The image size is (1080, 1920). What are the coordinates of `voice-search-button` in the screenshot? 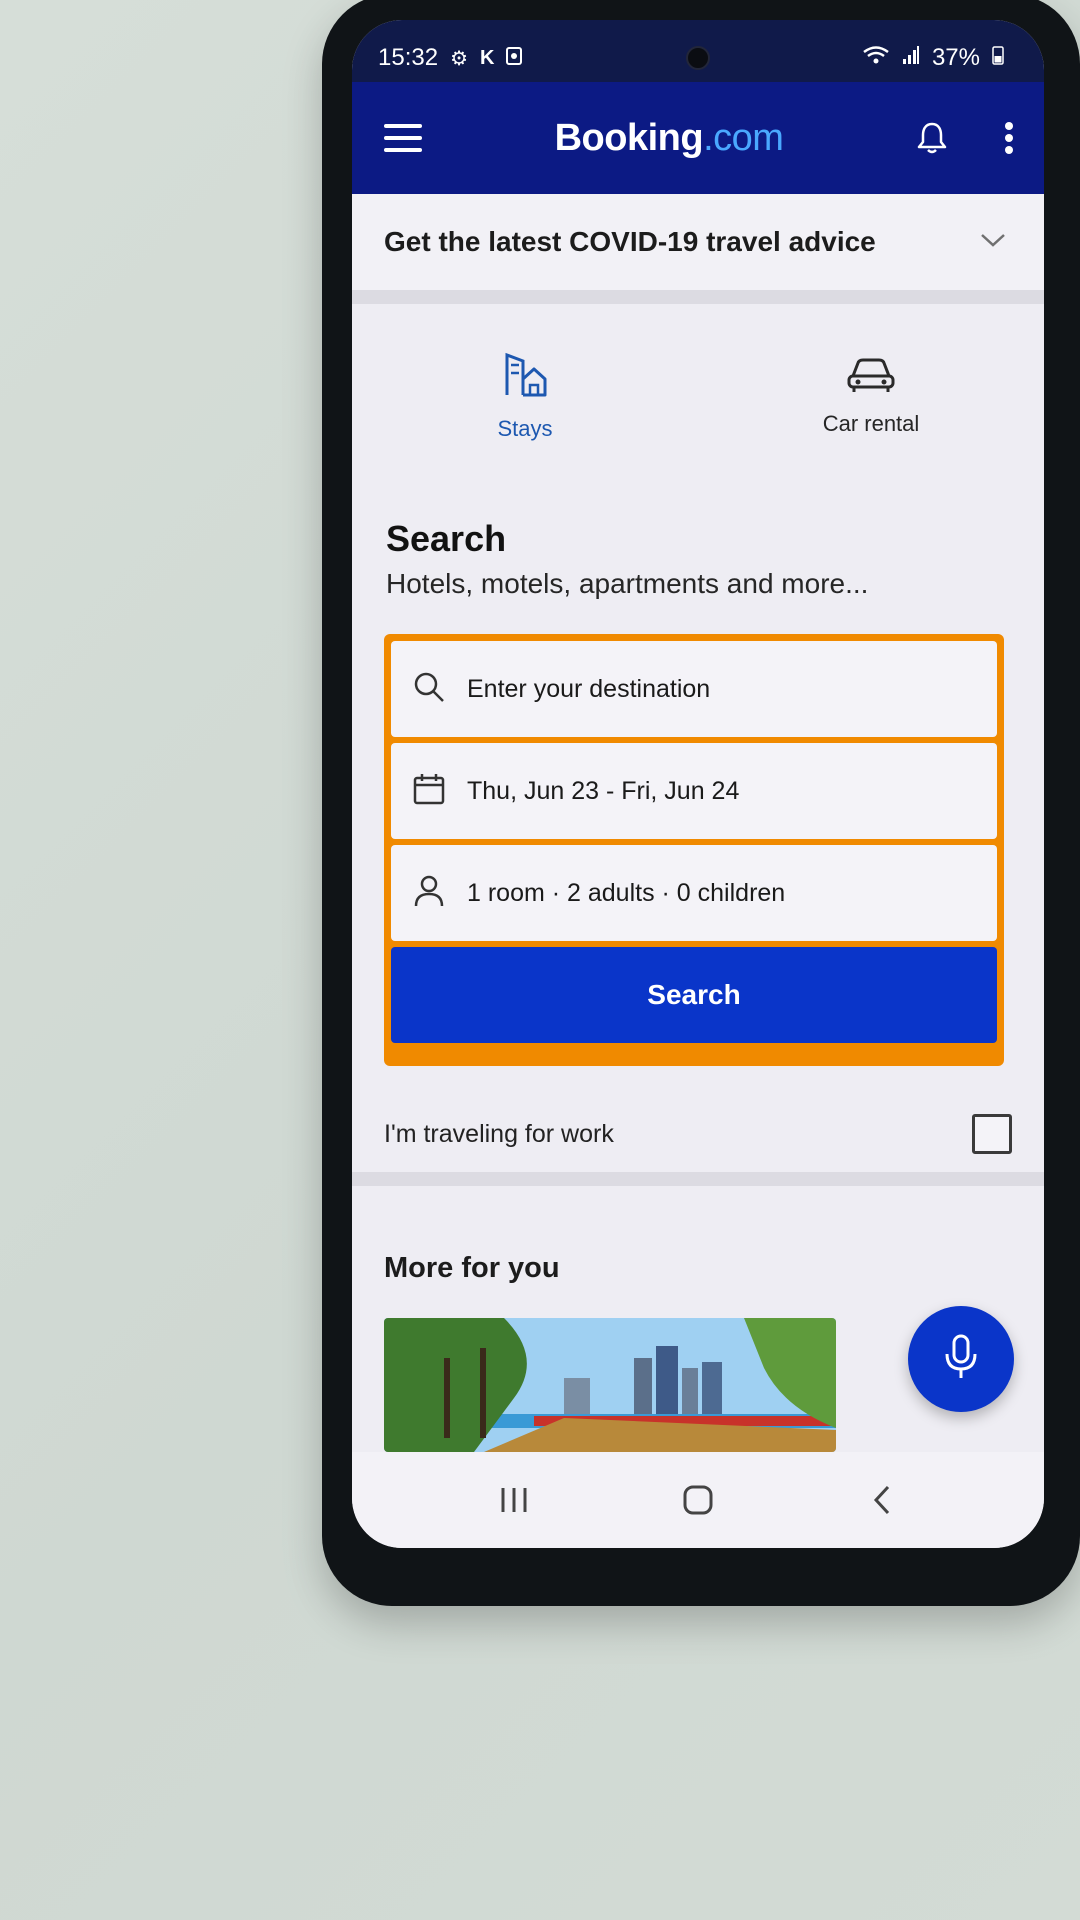 It's located at (961, 1359).